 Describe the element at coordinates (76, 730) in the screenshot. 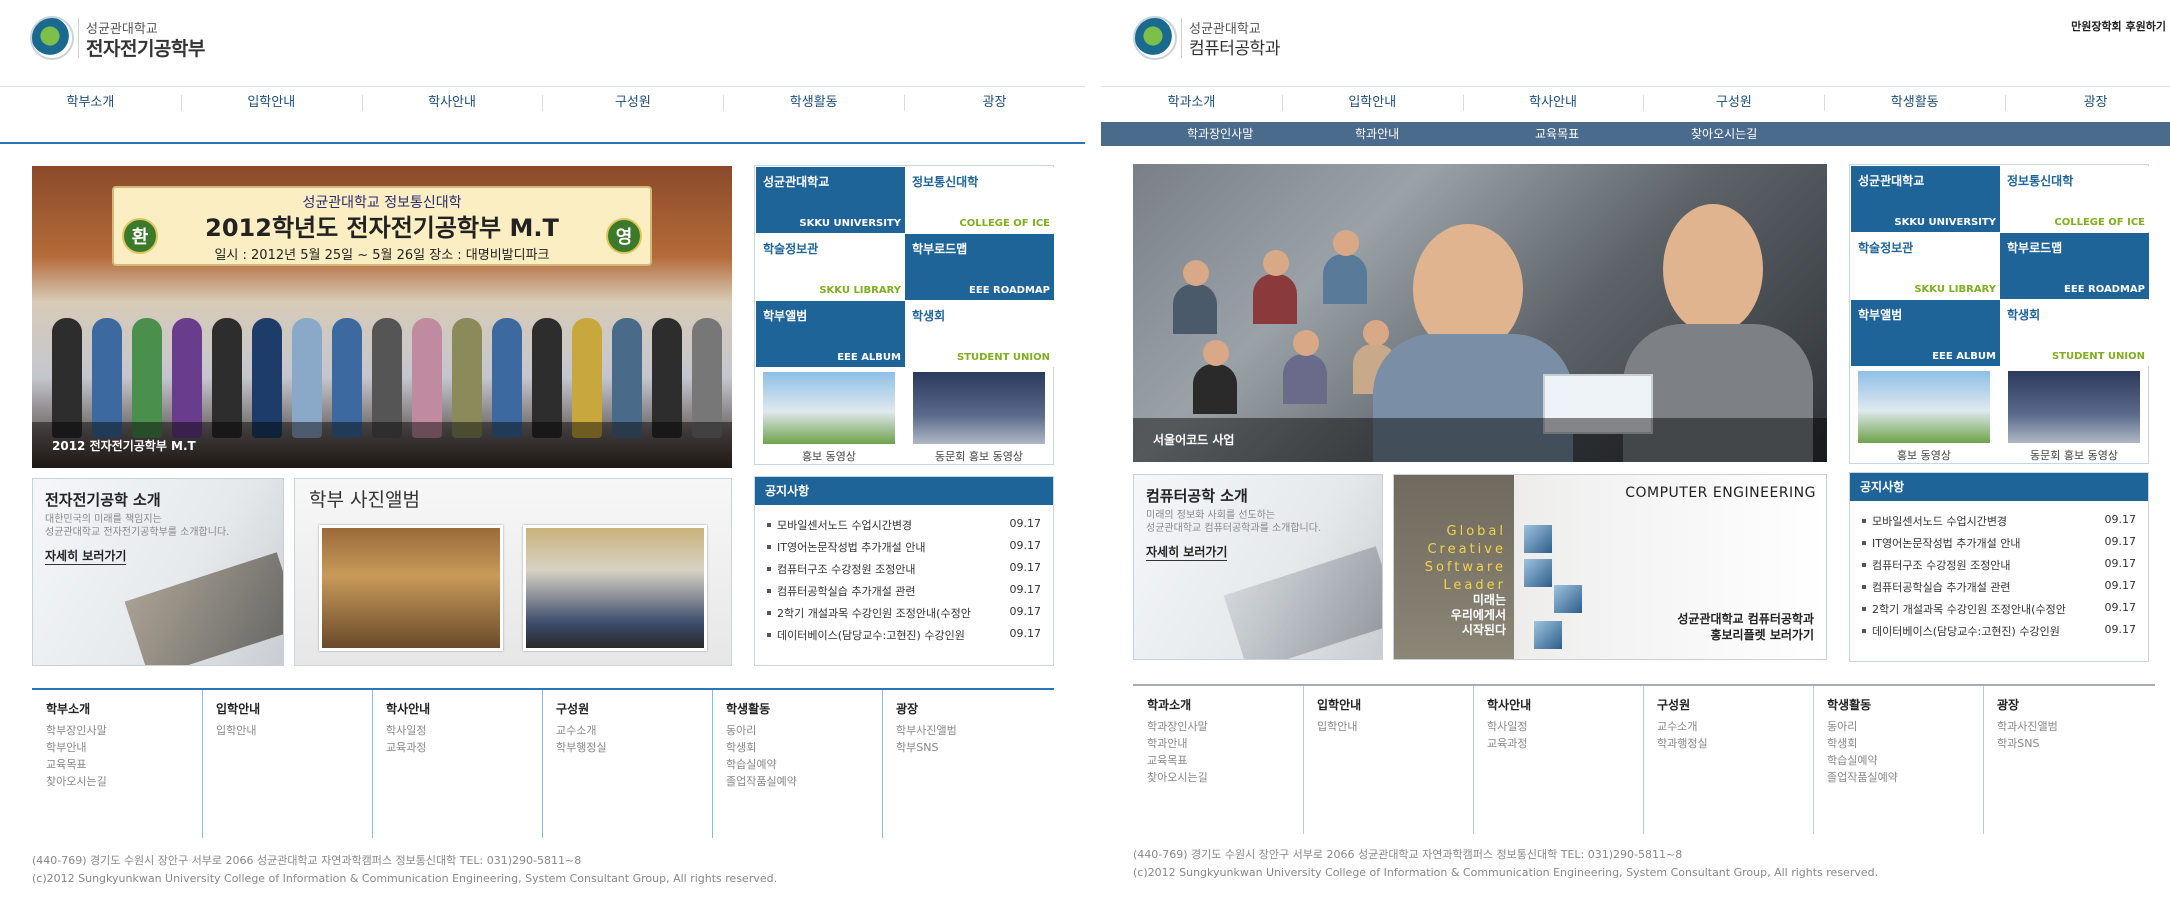

I see `footer-link: 학부장인사말` at that location.